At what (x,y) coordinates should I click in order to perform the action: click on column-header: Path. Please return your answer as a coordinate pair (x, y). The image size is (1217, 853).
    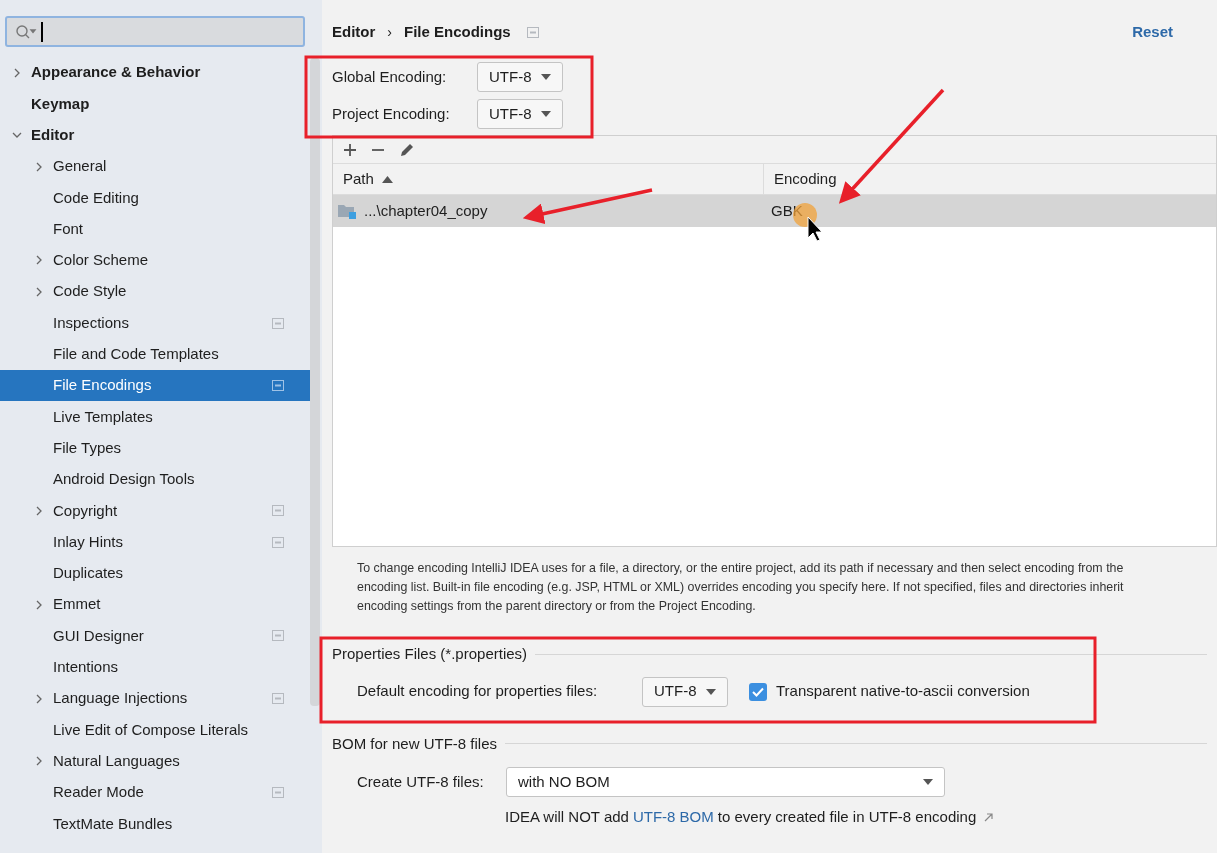
    Looking at the image, I should click on (548, 179).